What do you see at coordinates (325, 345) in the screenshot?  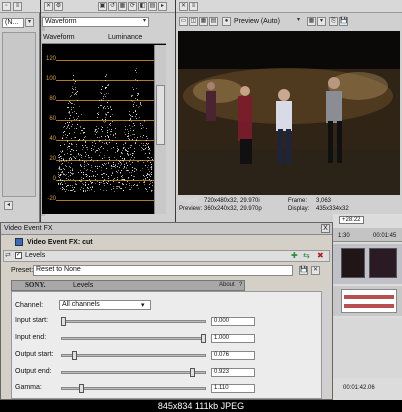 I see `fx-scrollbar` at bounding box center [325, 345].